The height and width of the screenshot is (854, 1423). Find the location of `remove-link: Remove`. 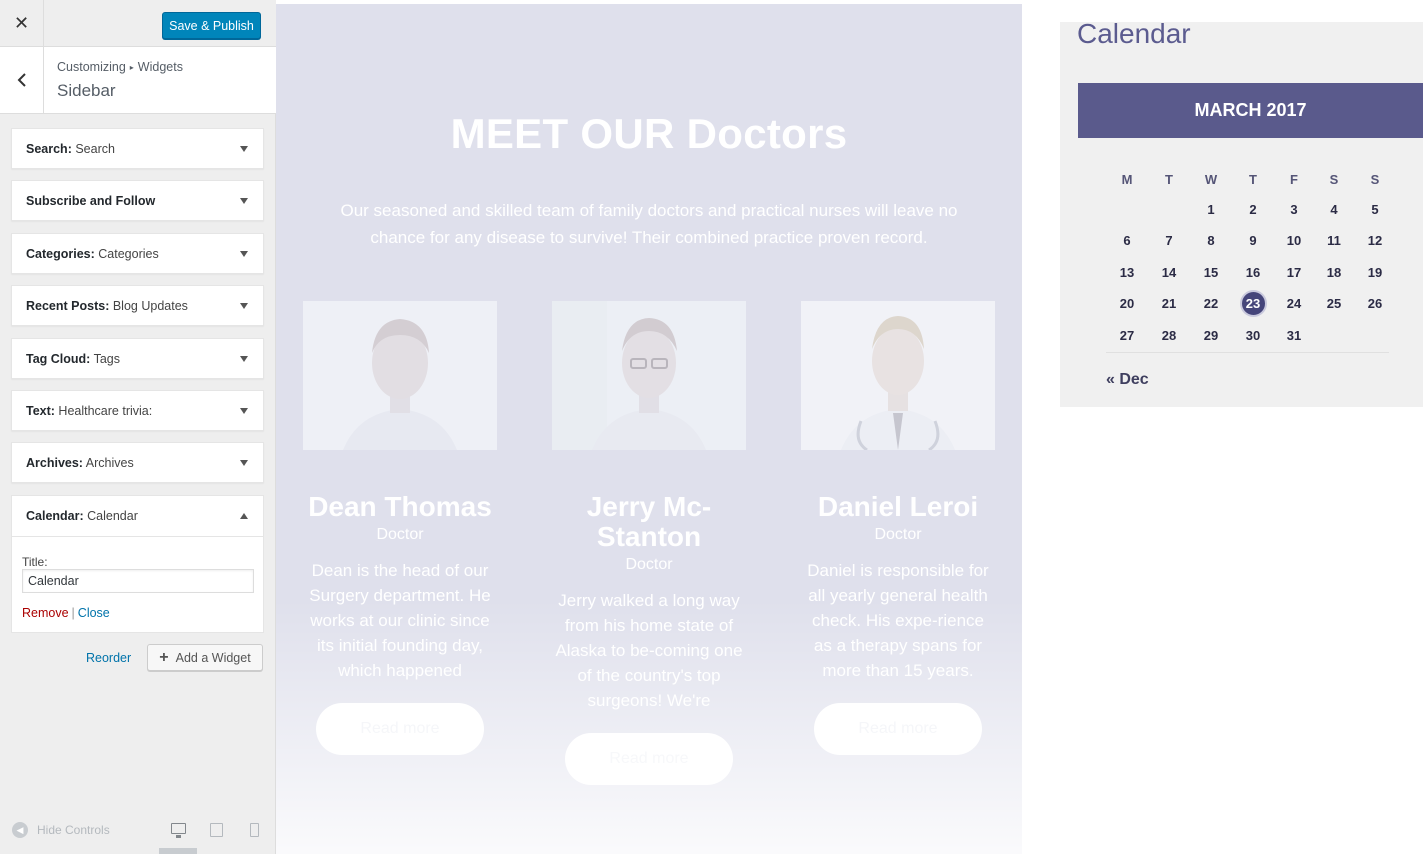

remove-link: Remove is located at coordinates (45, 613).